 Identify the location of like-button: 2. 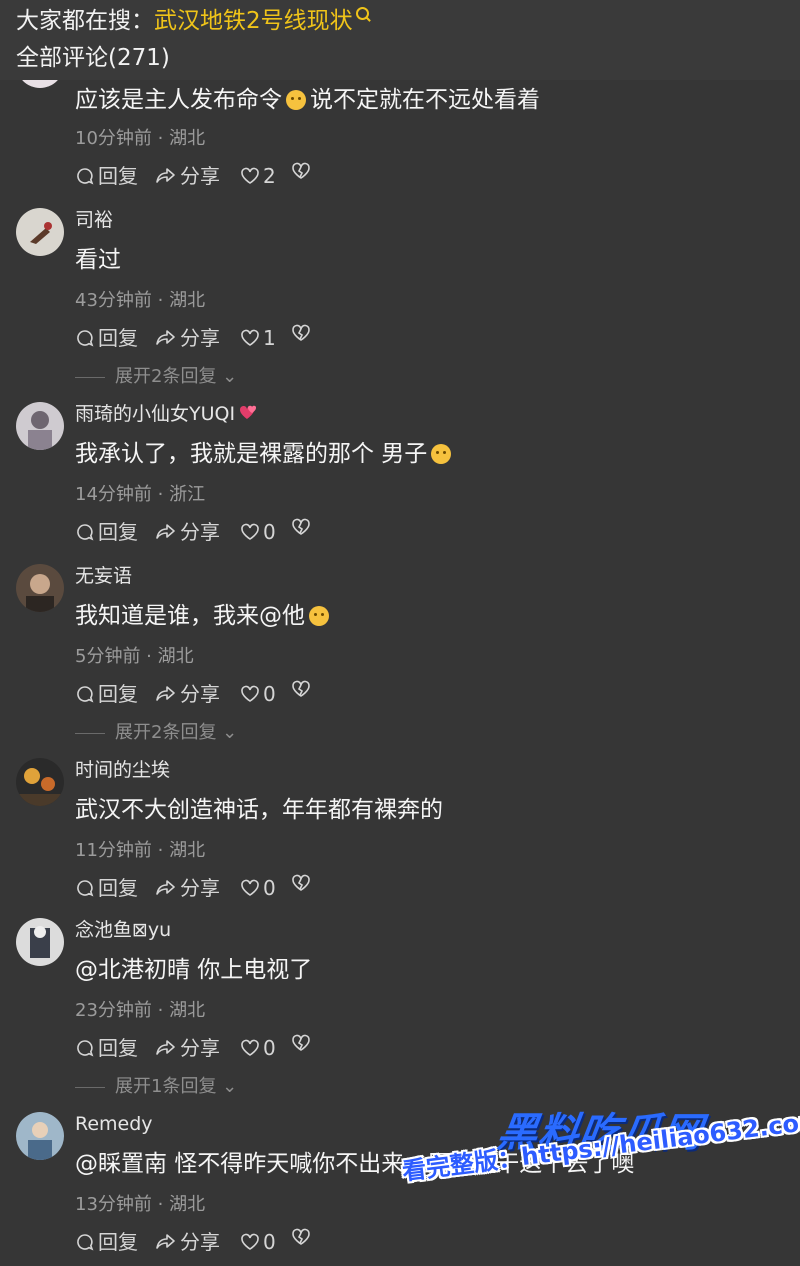
(258, 176).